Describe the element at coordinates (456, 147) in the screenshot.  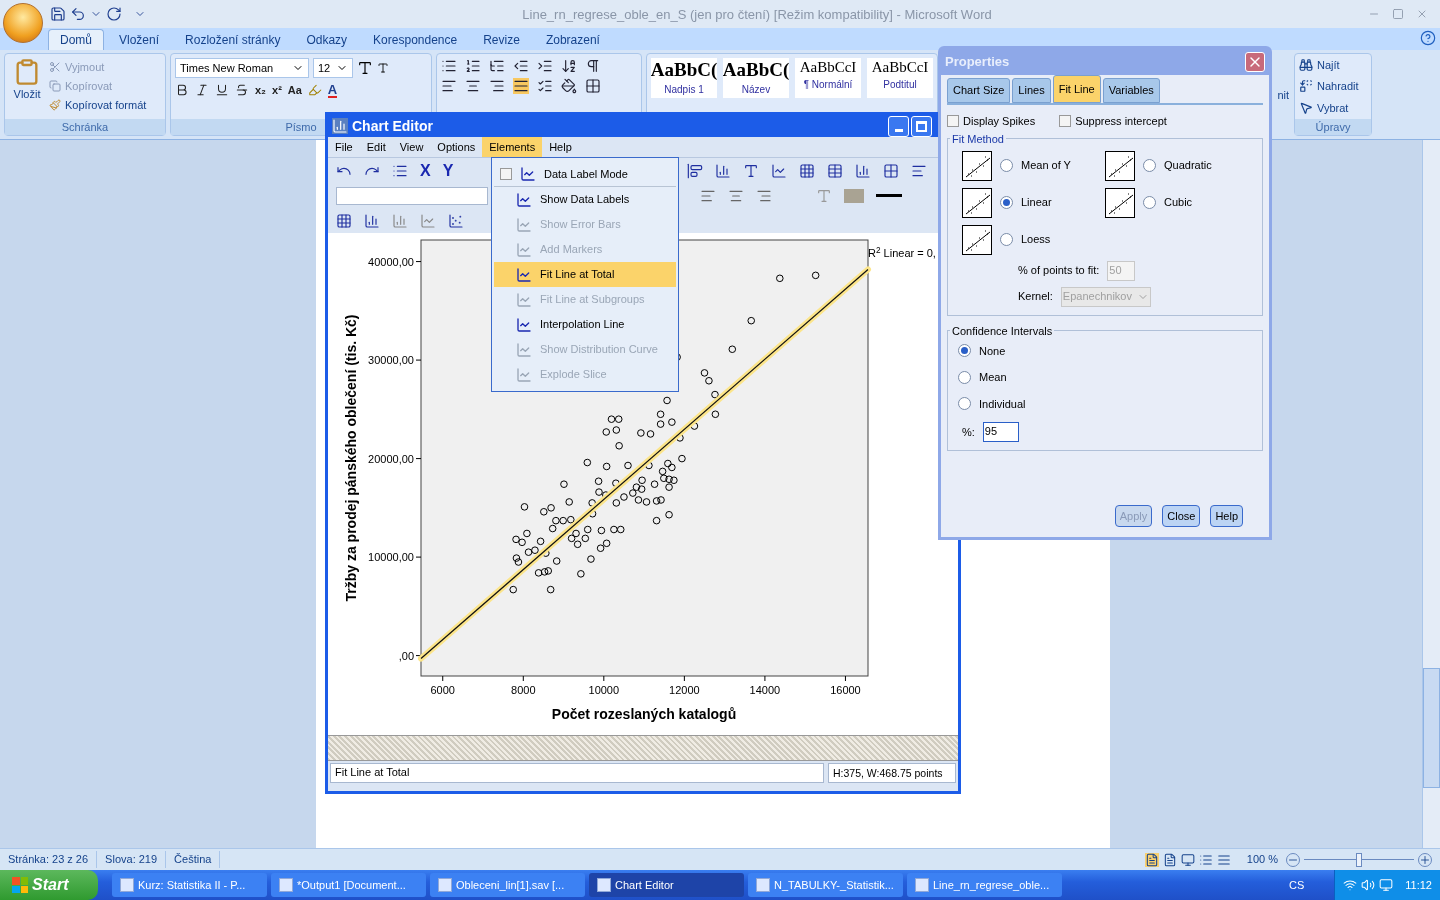
I see `menu-item: Options` at that location.